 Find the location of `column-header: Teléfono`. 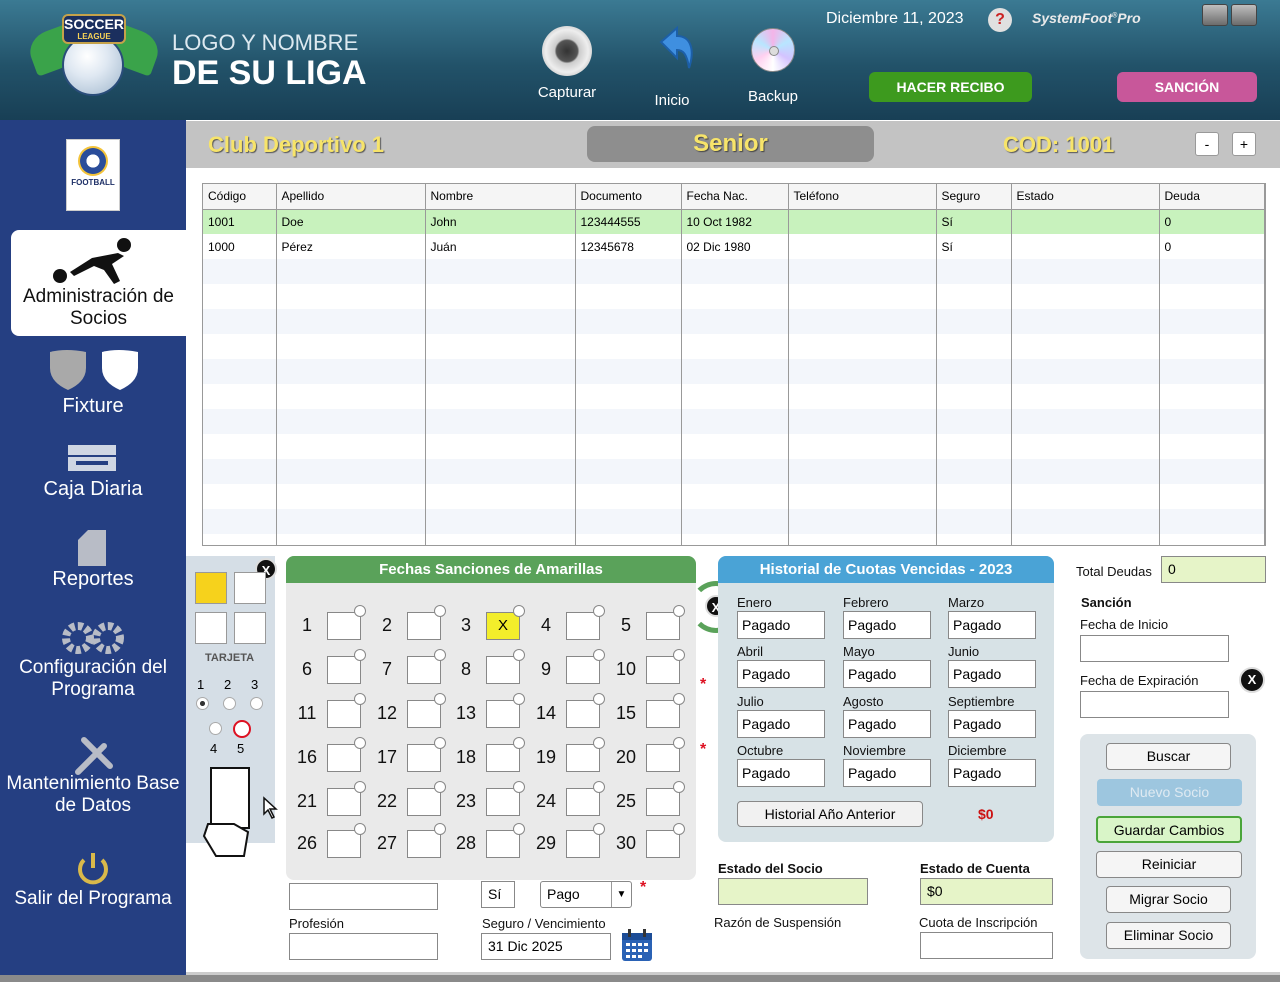

column-header: Teléfono is located at coordinates (862, 197).